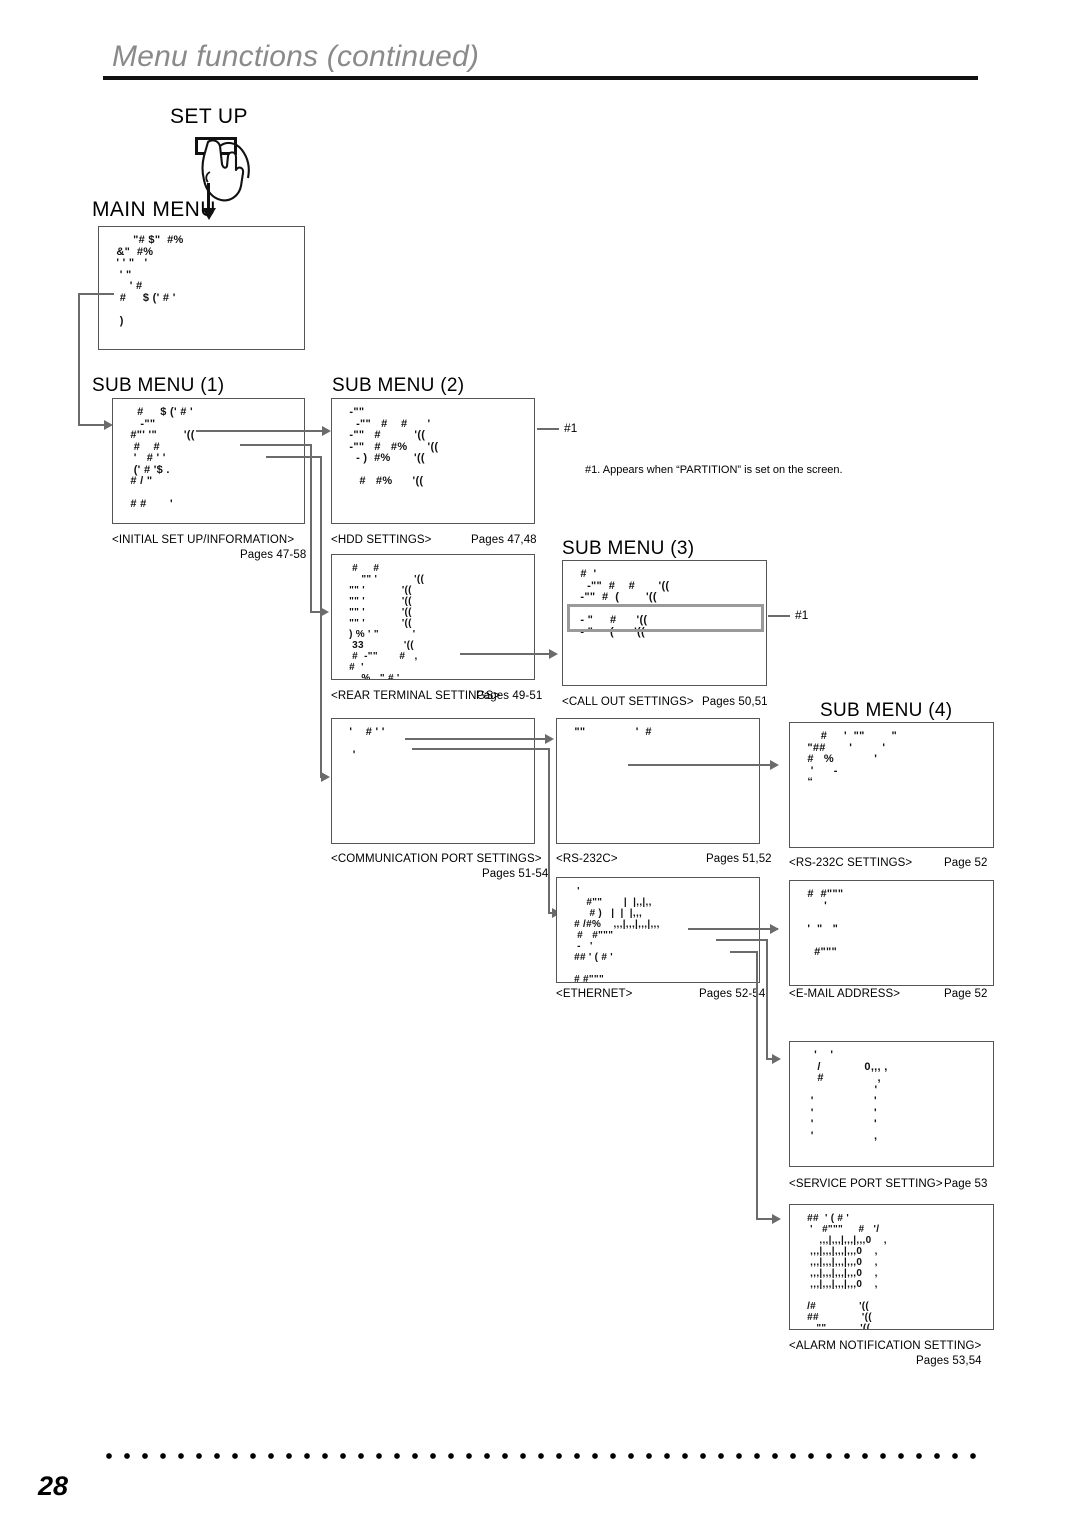 The image size is (1080, 1528). Describe the element at coordinates (508, 654) in the screenshot. I see `connector-rear-to-callout` at that location.